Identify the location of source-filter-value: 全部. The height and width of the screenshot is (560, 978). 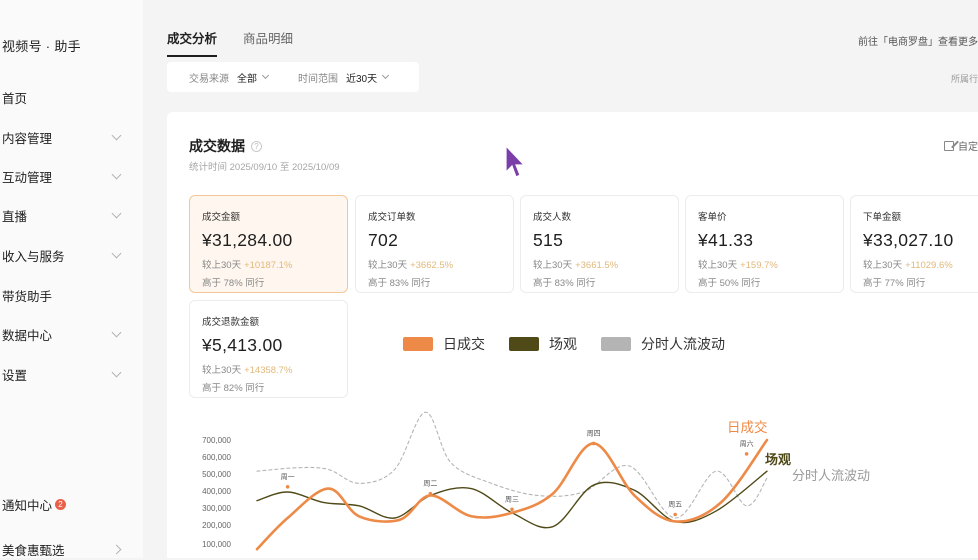
(247, 79).